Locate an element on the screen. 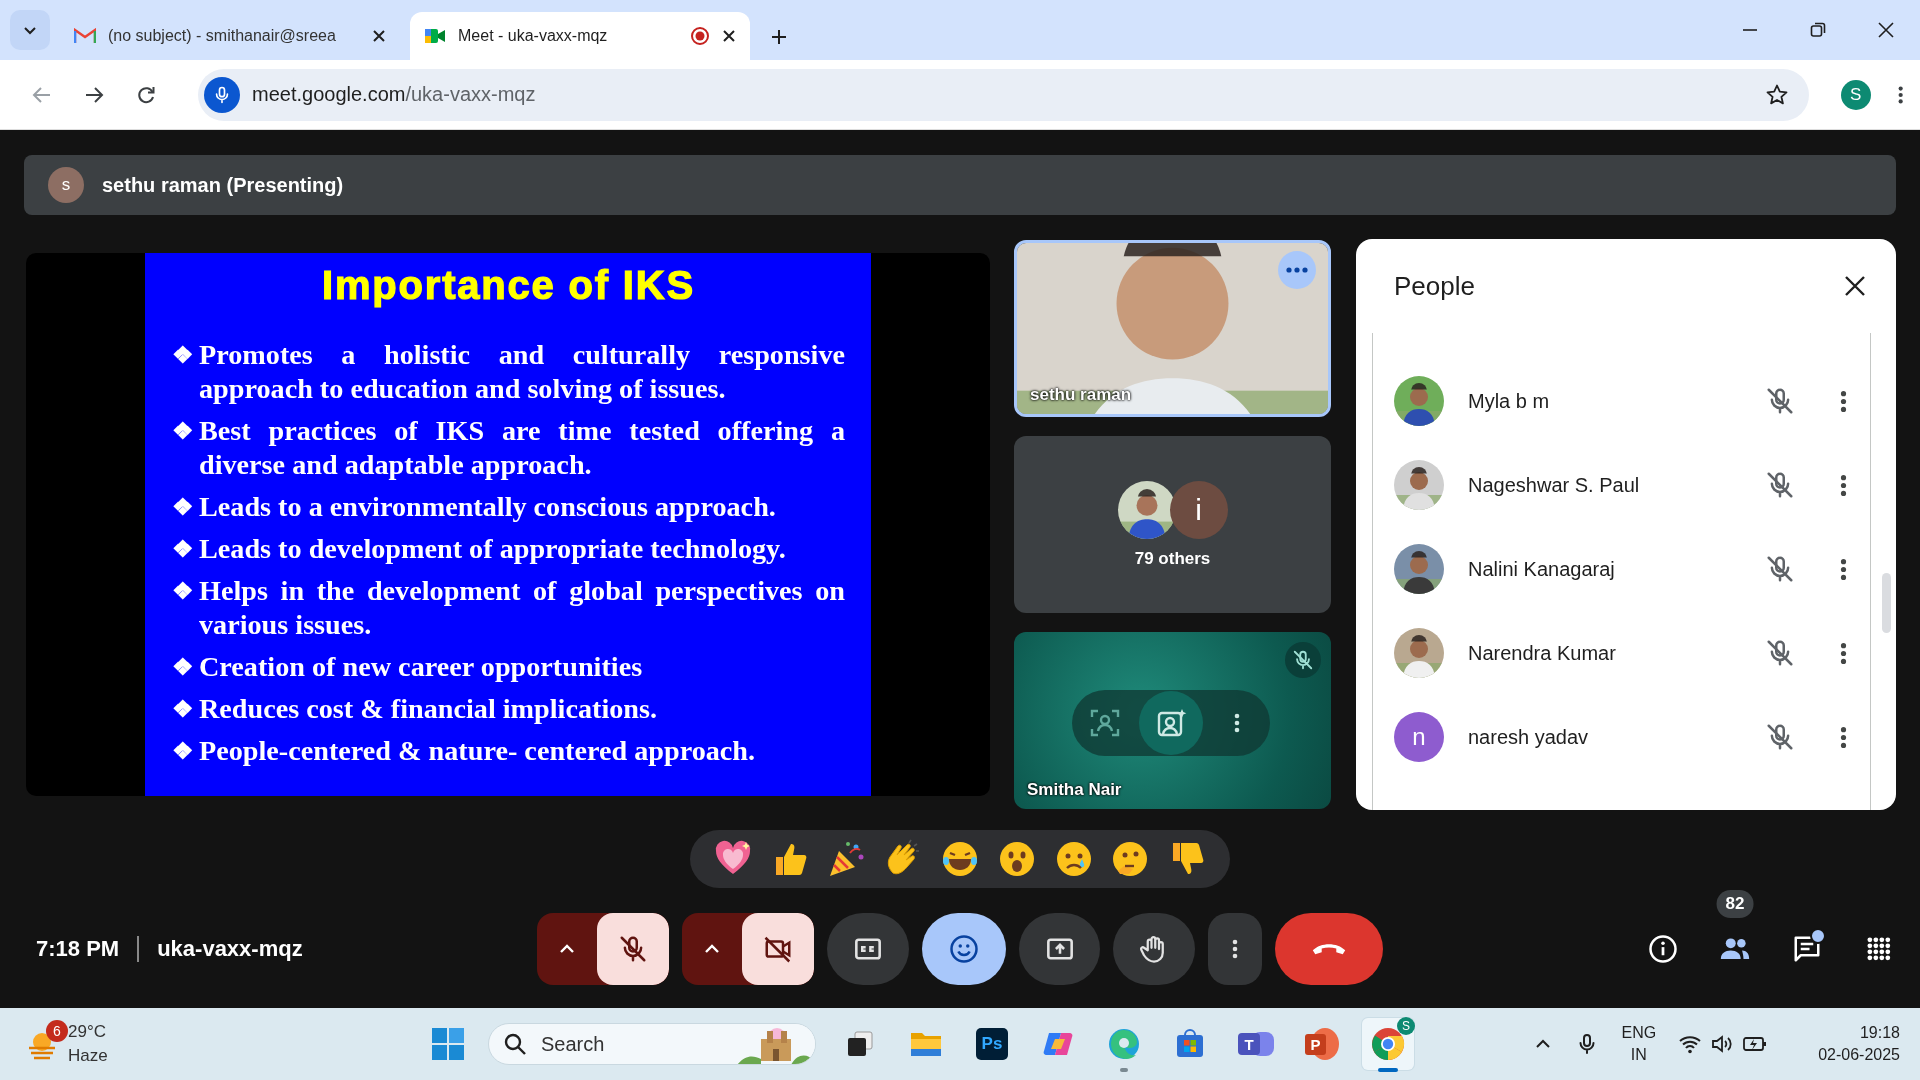 The height and width of the screenshot is (1080, 1920). app-logo: T is located at coordinates (1256, 1044).